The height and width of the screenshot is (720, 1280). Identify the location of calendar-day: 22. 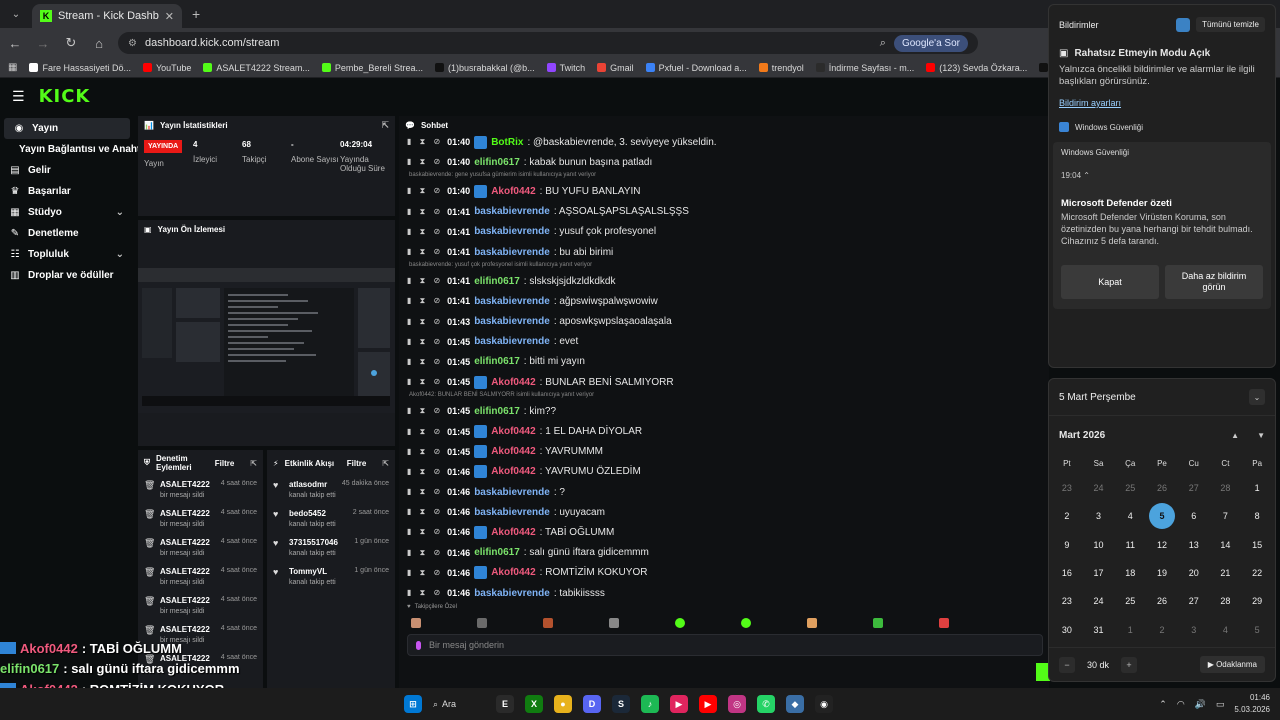
(1257, 573).